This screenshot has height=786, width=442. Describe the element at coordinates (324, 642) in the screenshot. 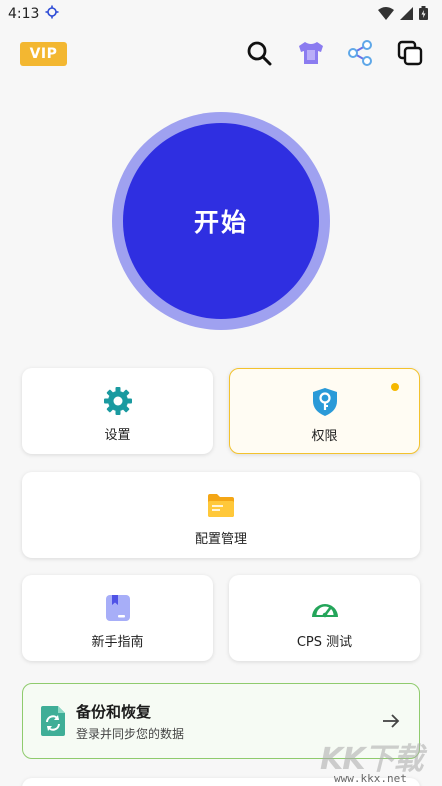

I see `cps-test-label: CPS 测试` at that location.